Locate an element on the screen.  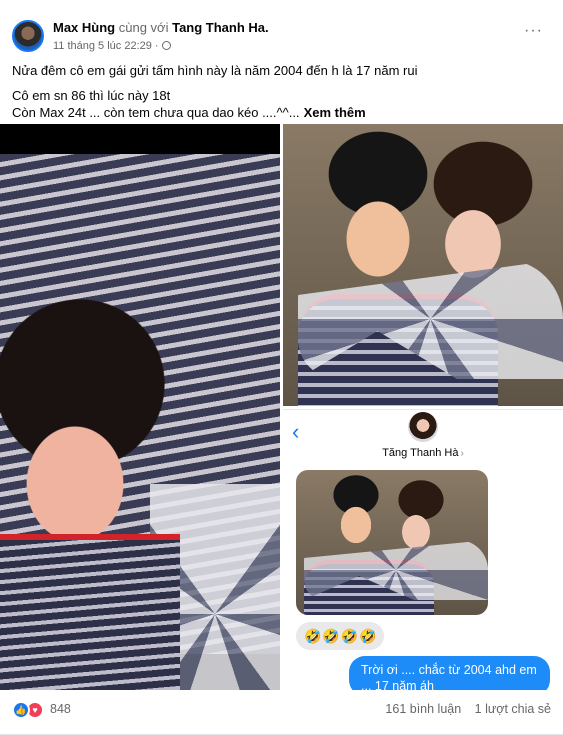
tagged-name: Tang Thanh Ha. is located at coordinates (220, 27).